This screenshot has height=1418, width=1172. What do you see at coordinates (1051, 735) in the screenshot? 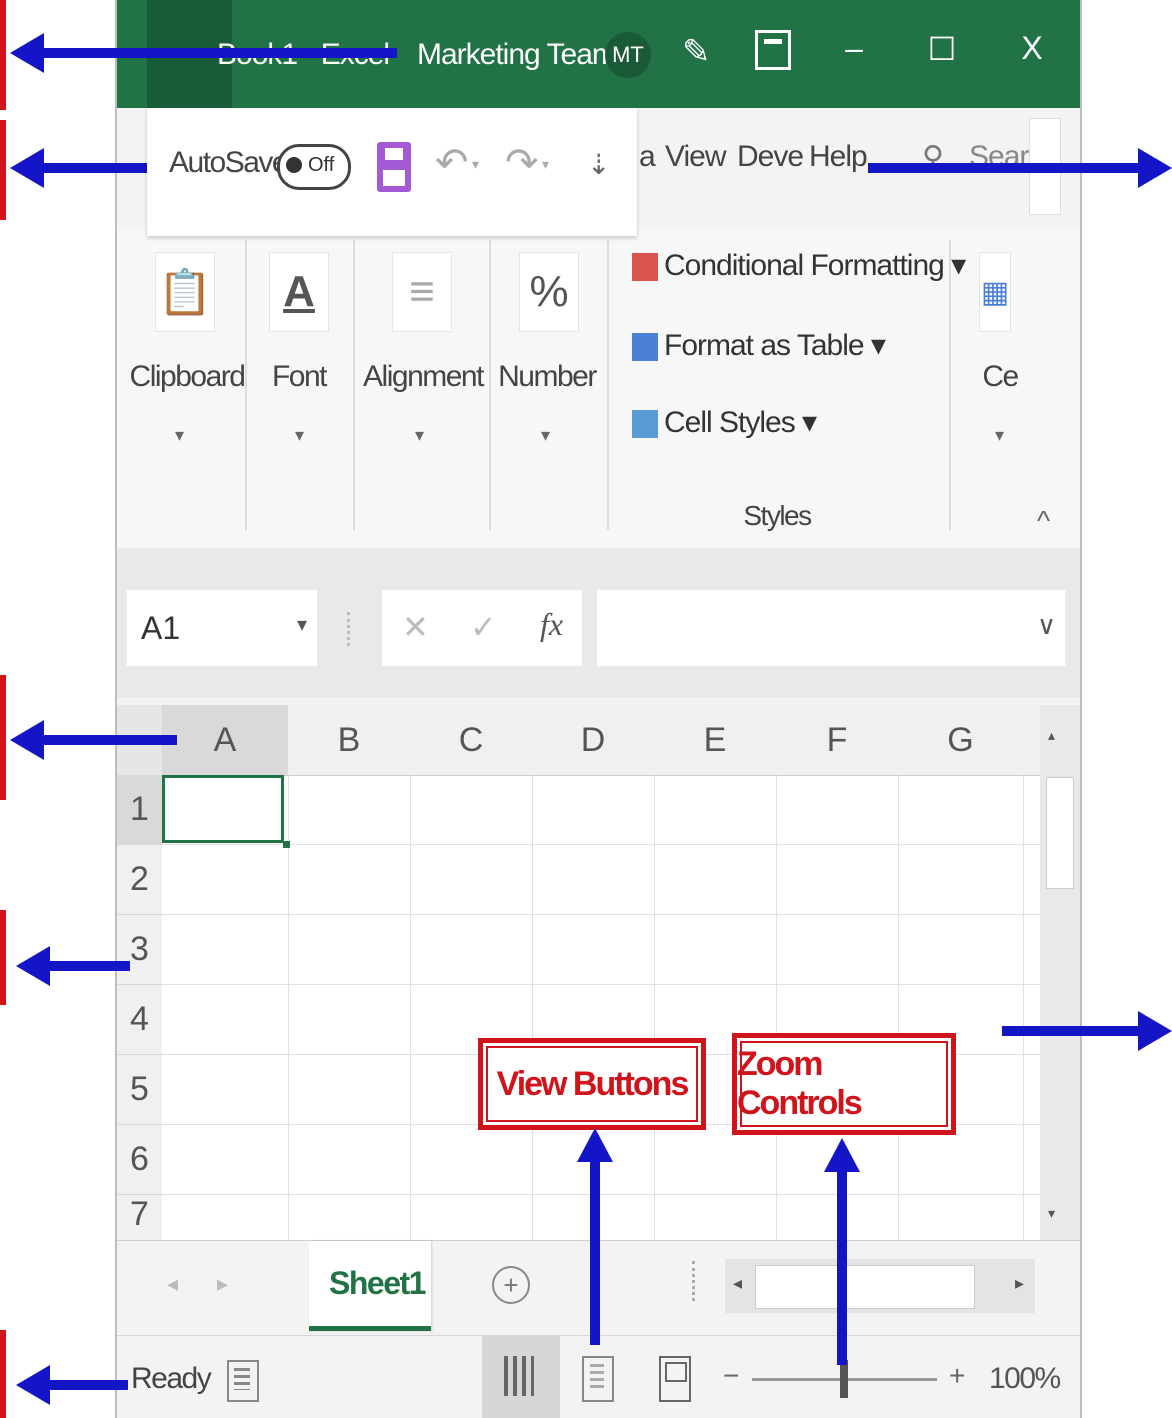
I see `scroll-up-icon: ▴` at bounding box center [1051, 735].